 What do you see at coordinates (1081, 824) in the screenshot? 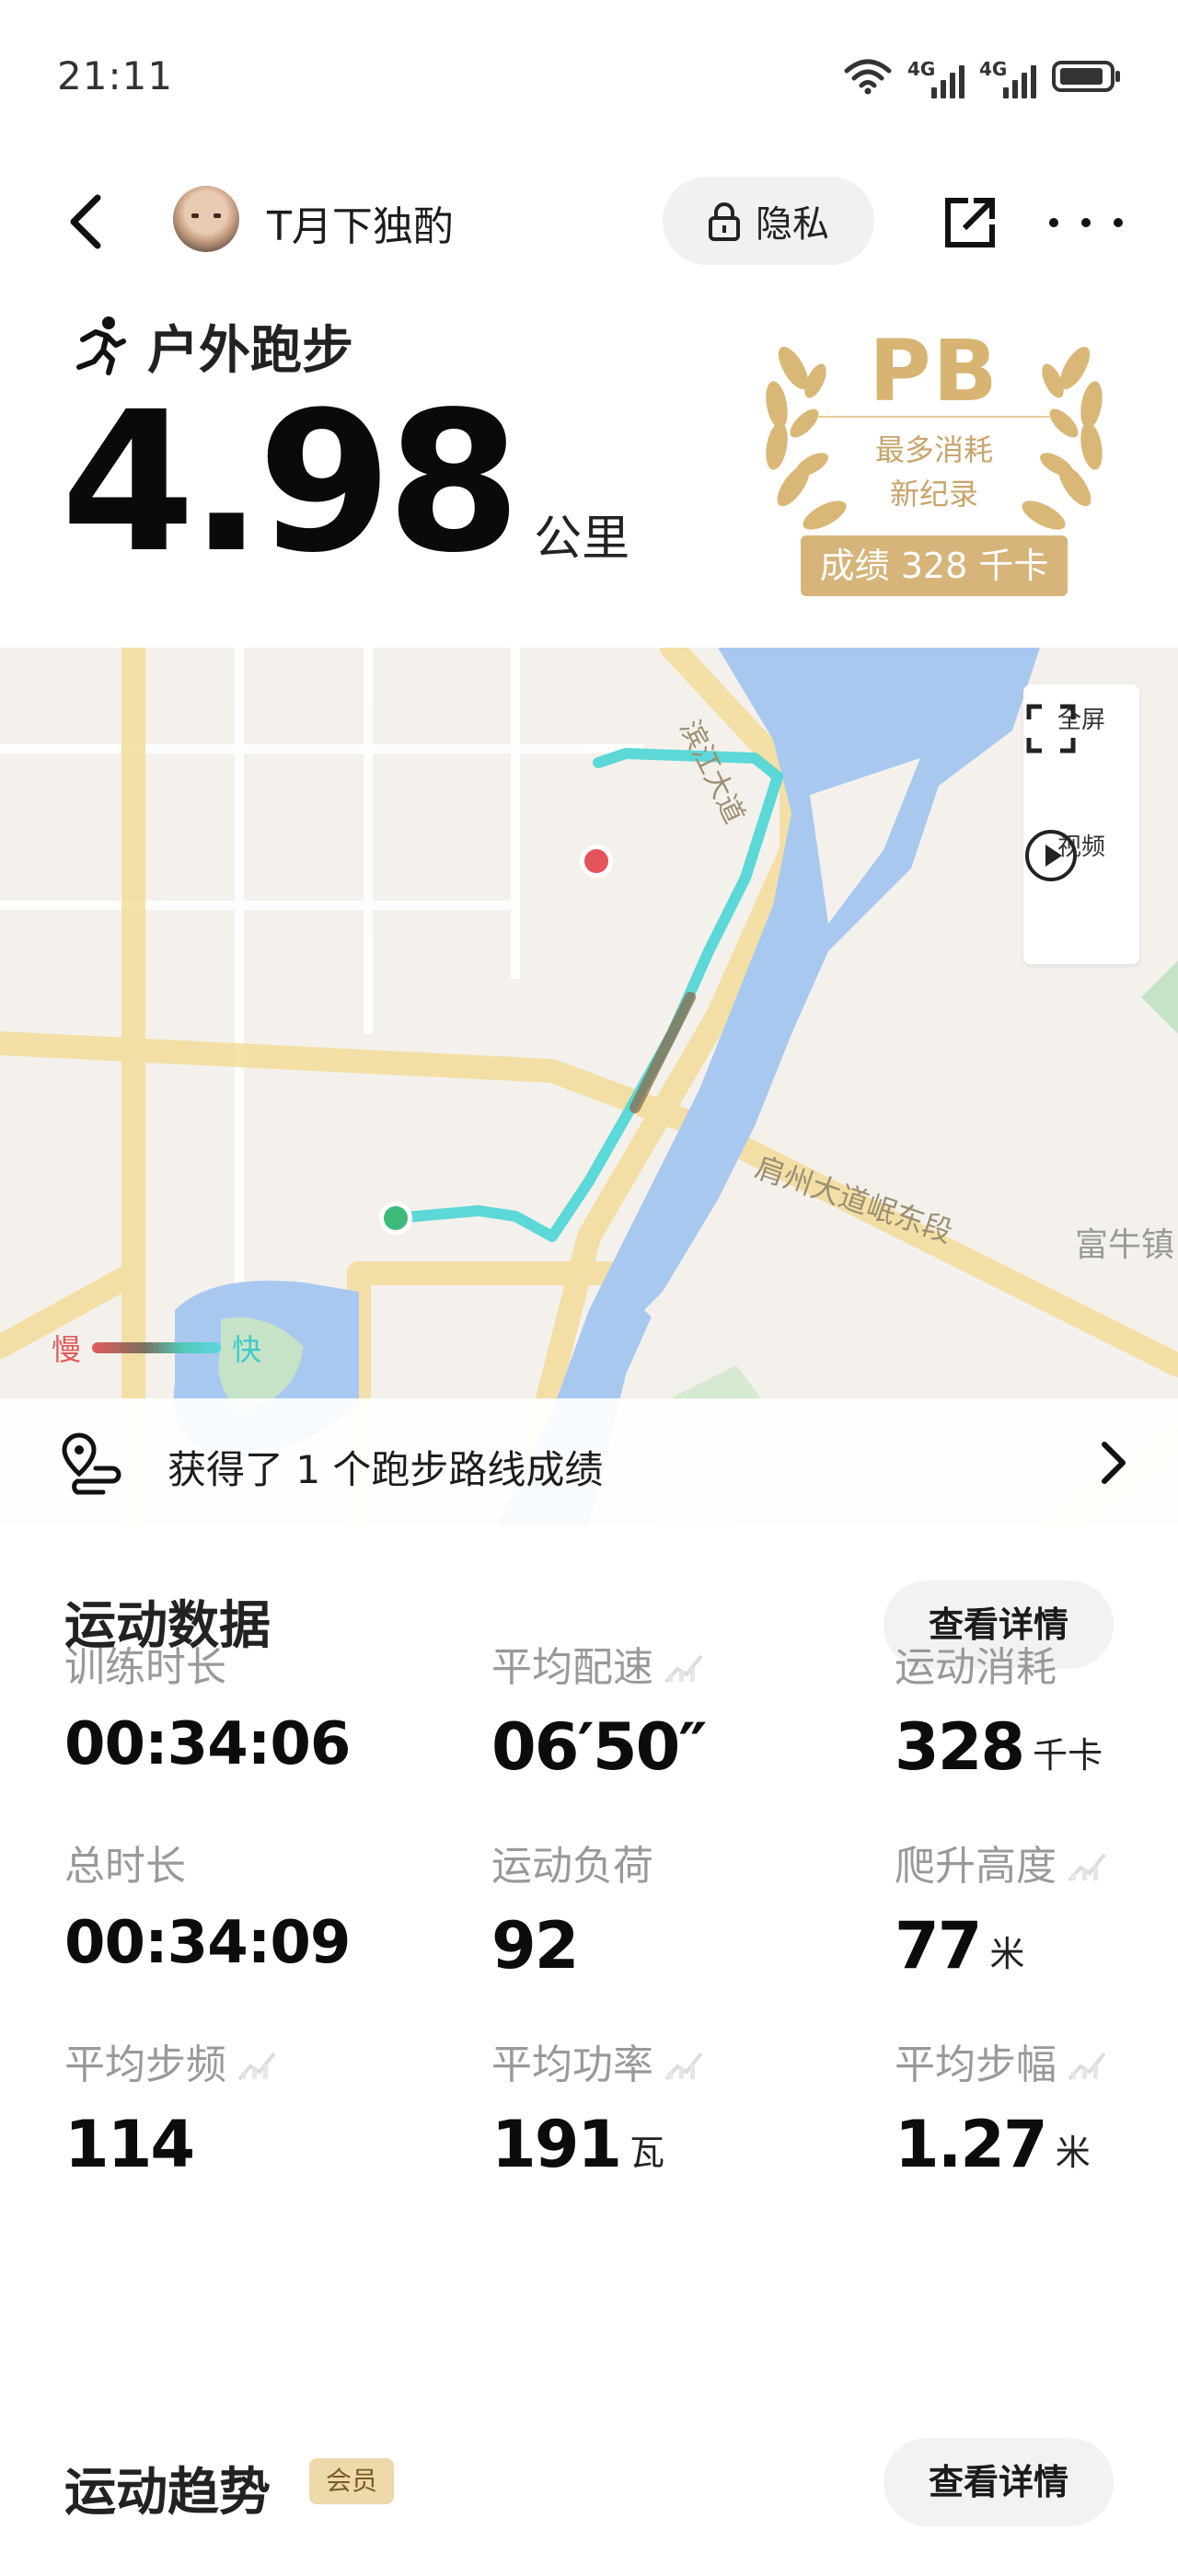
I see `map-controls: 全屏 视频` at bounding box center [1081, 824].